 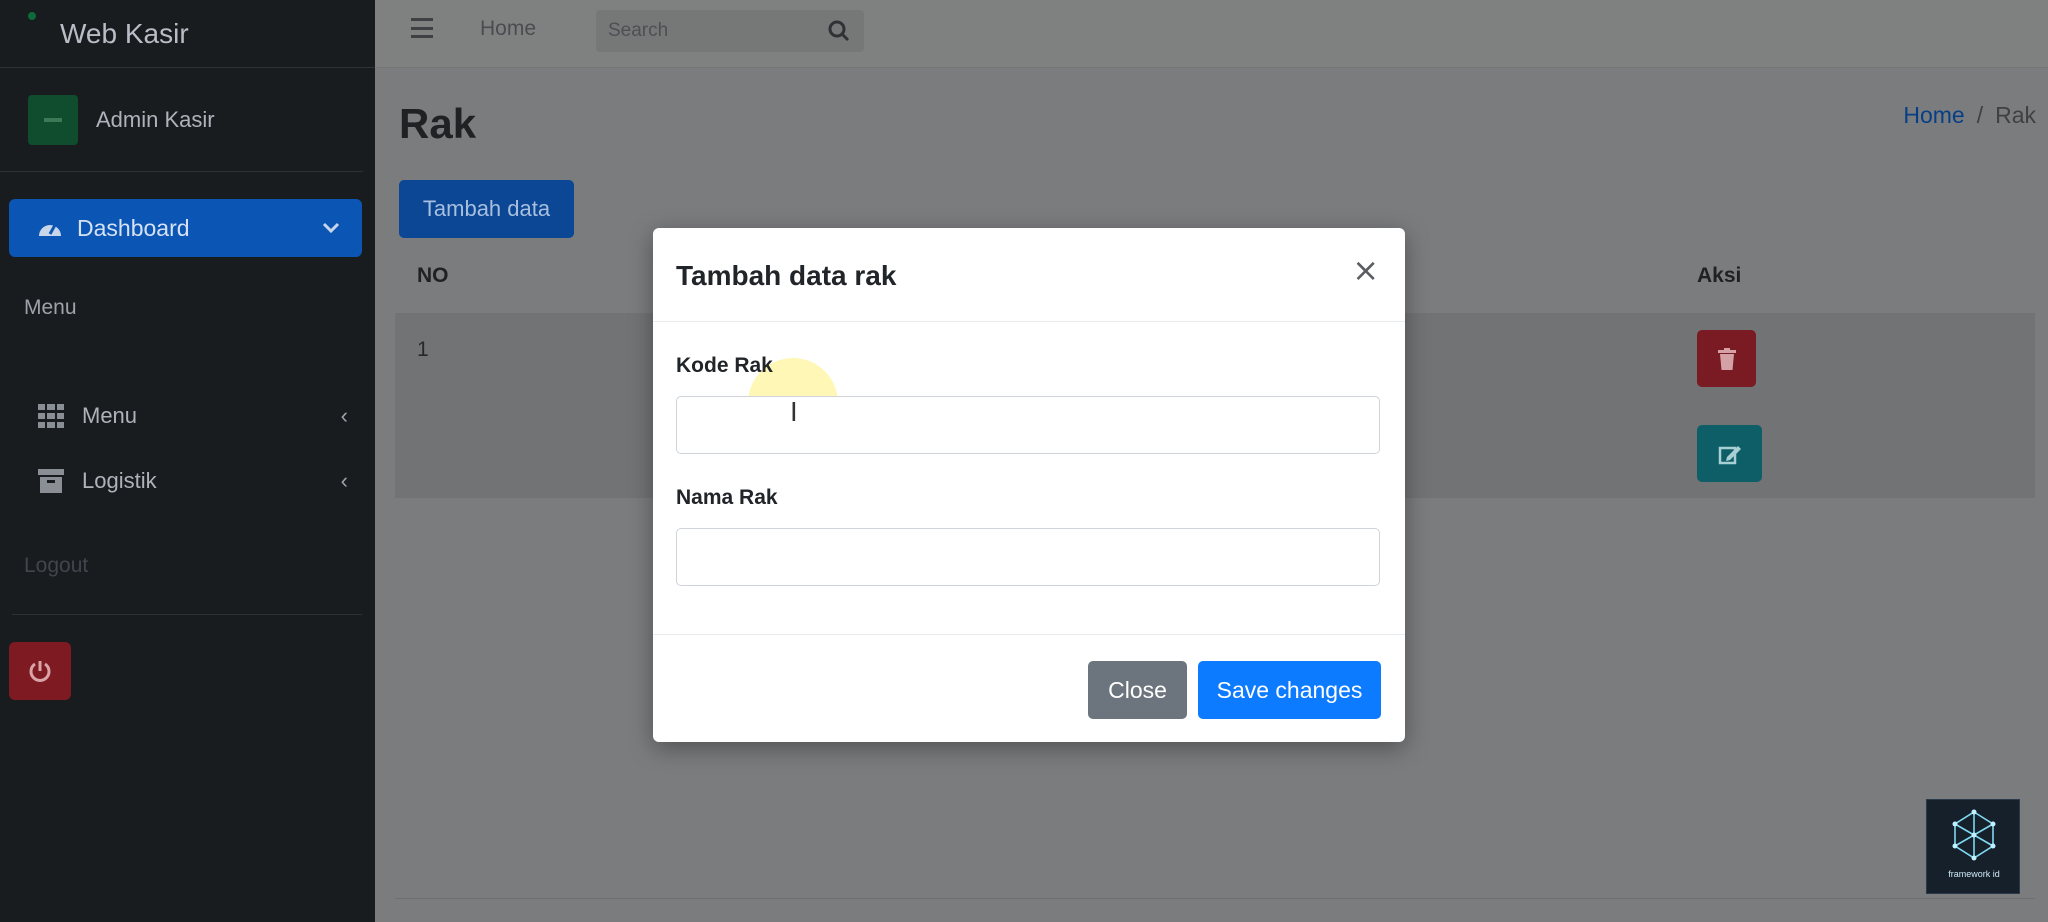 What do you see at coordinates (1028, 557) in the screenshot?
I see `nama-rak-input` at bounding box center [1028, 557].